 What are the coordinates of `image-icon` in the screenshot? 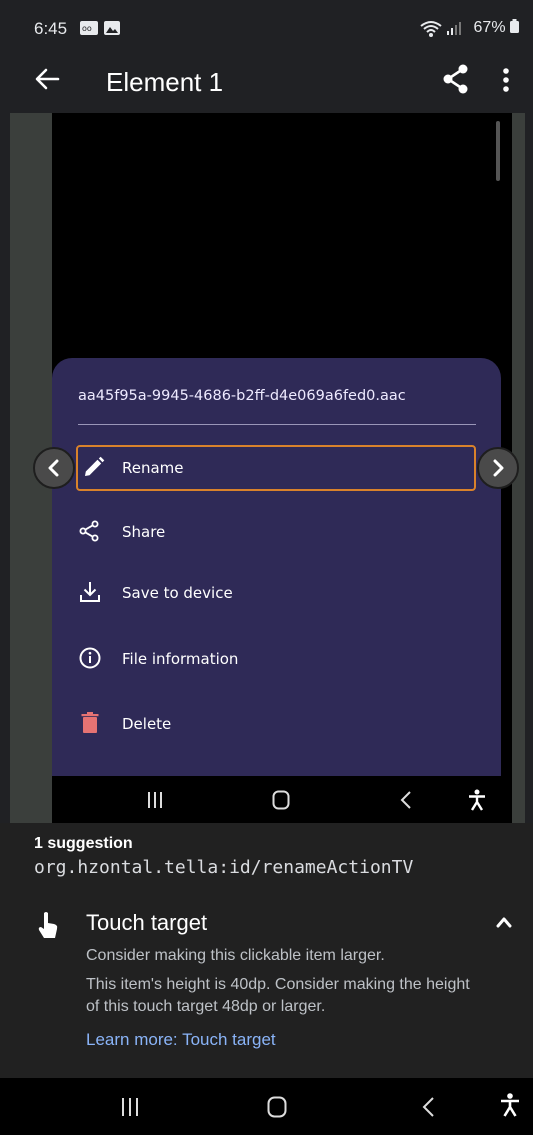 It's located at (112, 29).